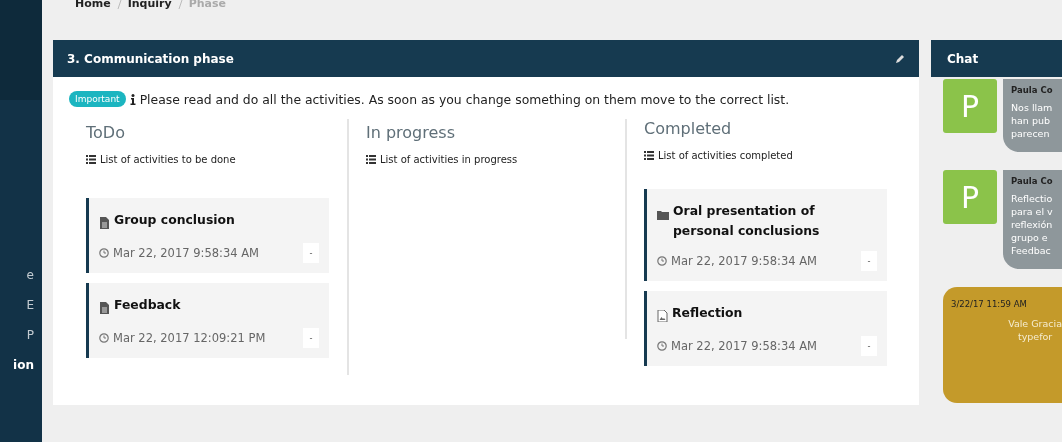  Describe the element at coordinates (663, 215) in the screenshot. I see `folder-icon` at that location.